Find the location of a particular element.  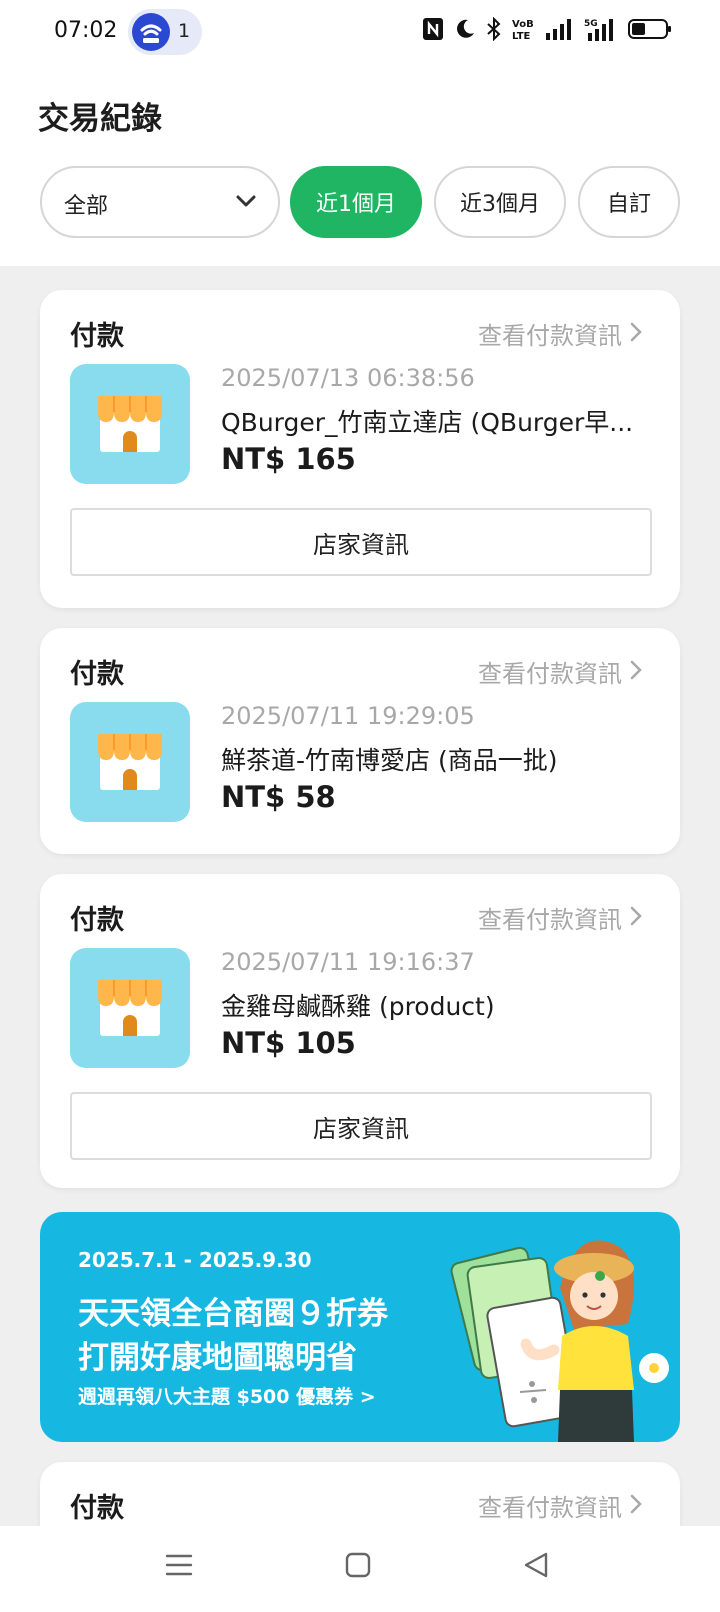

transaction-datetime: 2025/07/13 06:38:56 is located at coordinates (348, 378).